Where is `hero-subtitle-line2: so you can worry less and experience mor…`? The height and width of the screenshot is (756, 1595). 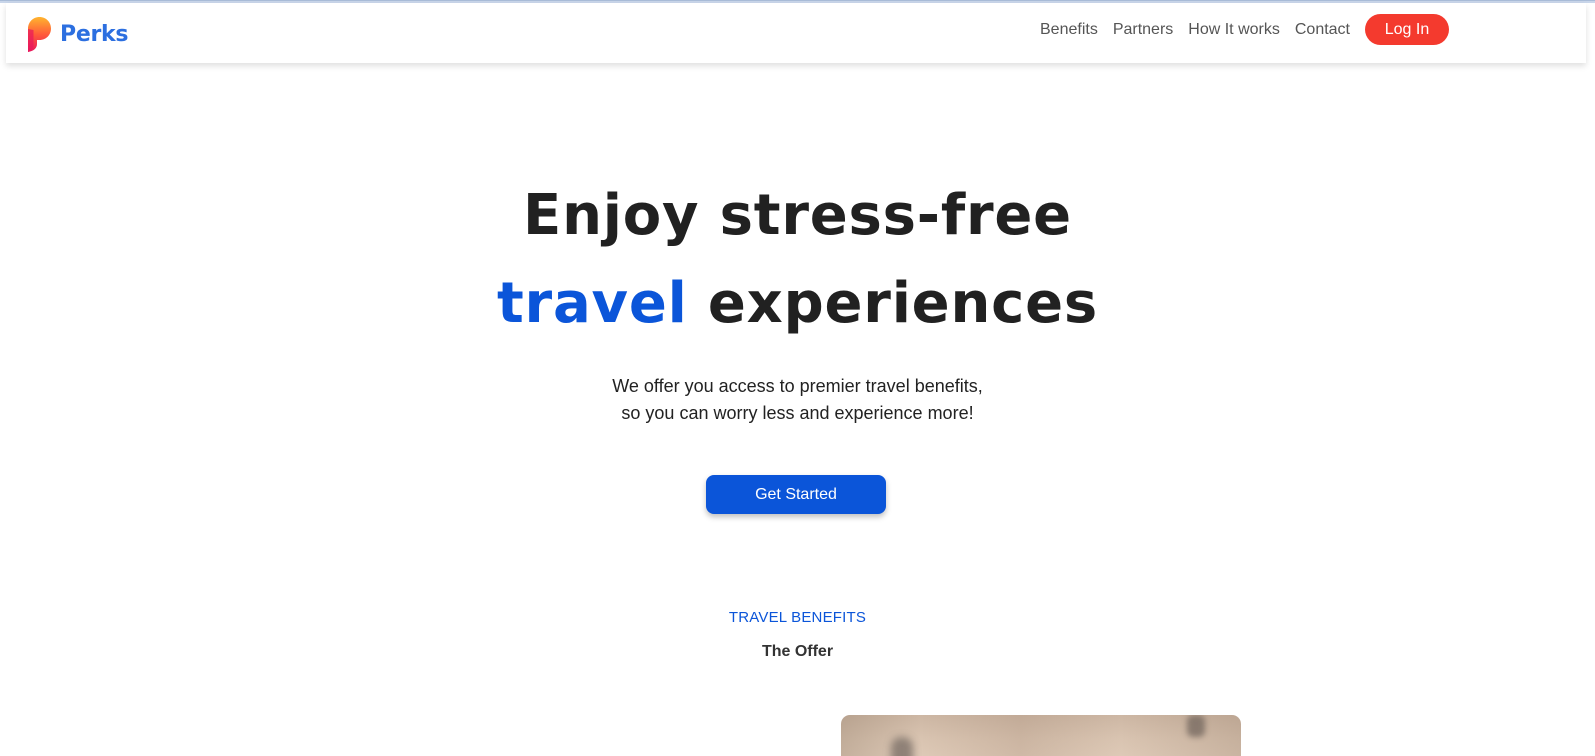
hero-subtitle-line2: so you can worry less and experience mor… is located at coordinates (797, 413).